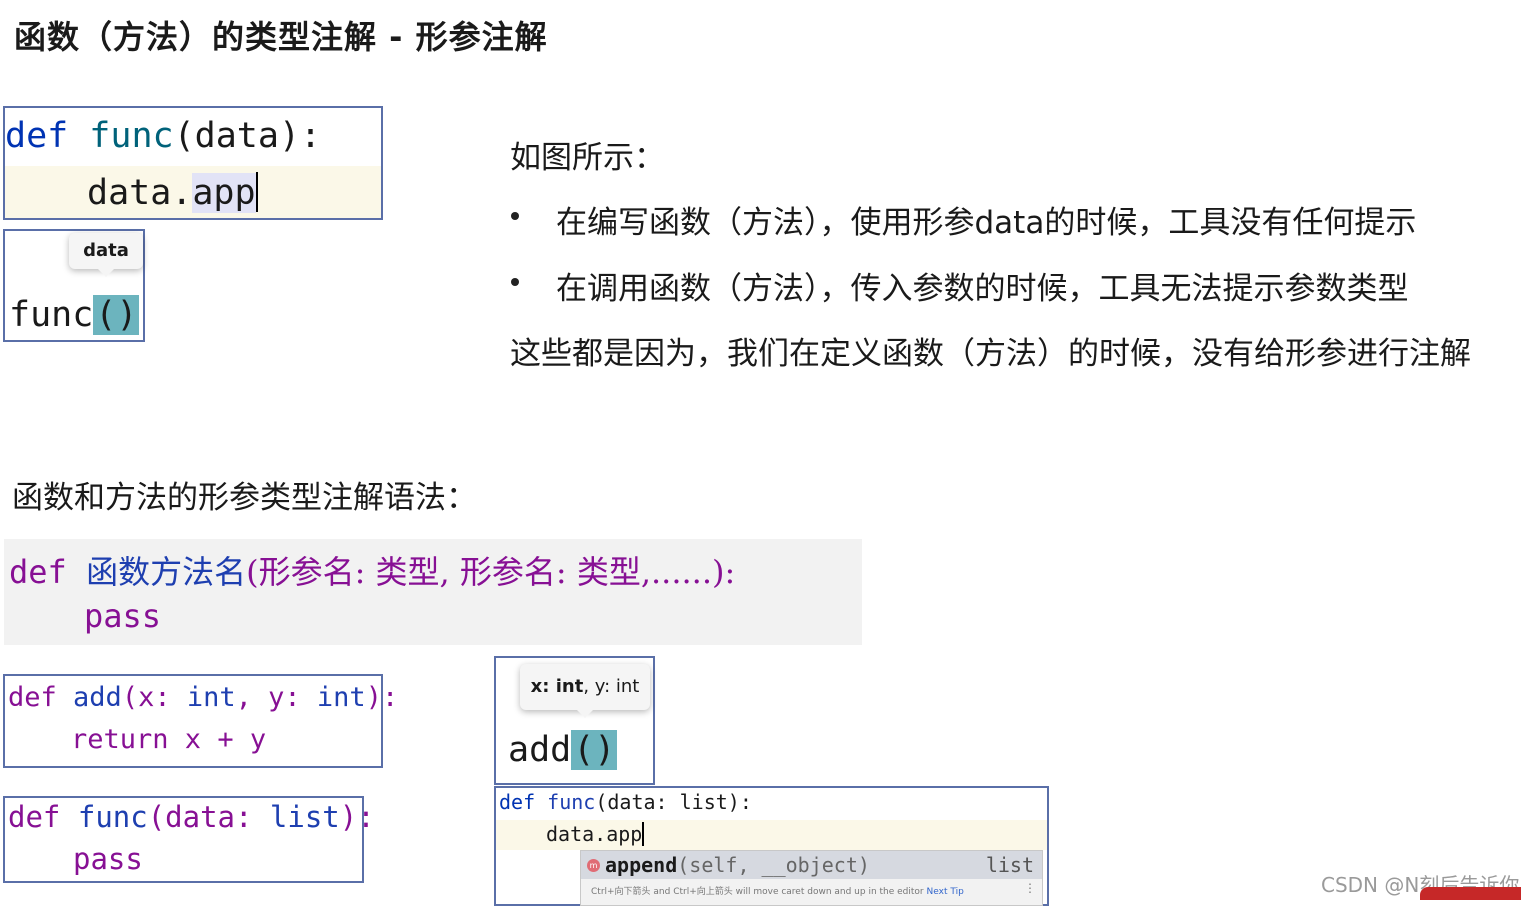 The width and height of the screenshot is (1521, 906). What do you see at coordinates (540, 750) in the screenshot?
I see `call-function-name: add` at bounding box center [540, 750].